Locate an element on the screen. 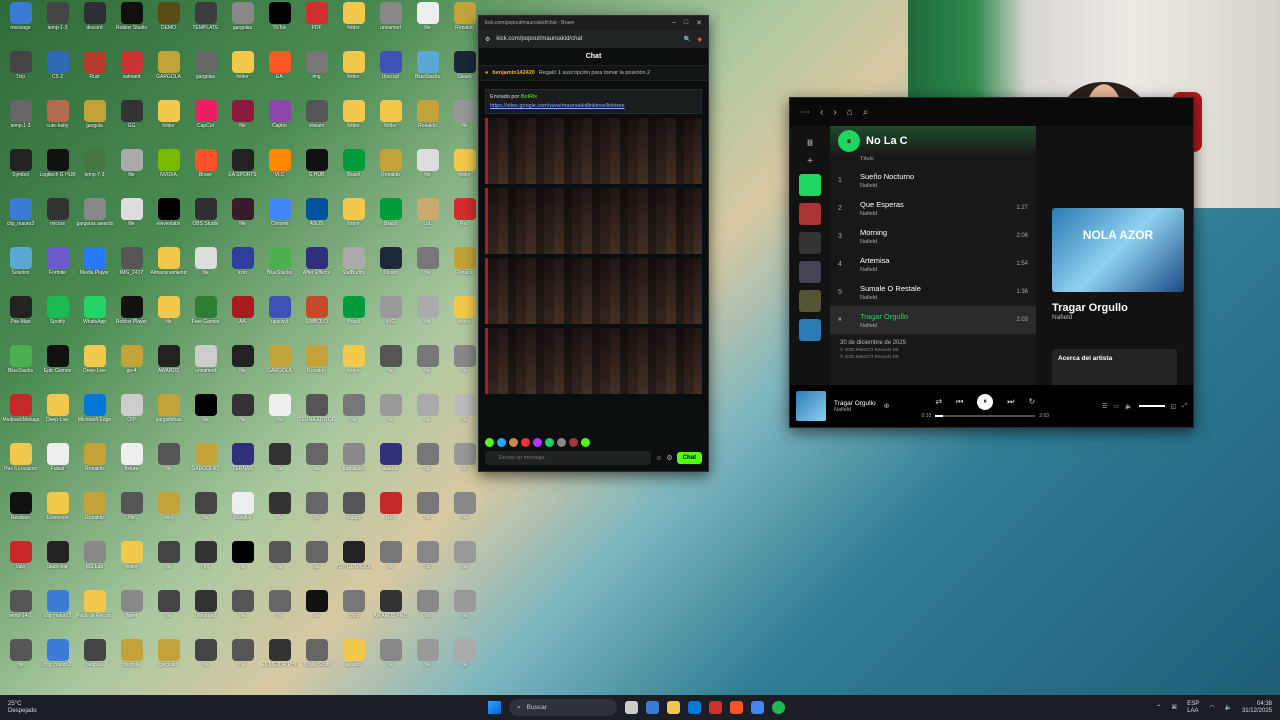 The image size is (1280, 720). desktop-icon: flayer is located at coordinates (131, 614).